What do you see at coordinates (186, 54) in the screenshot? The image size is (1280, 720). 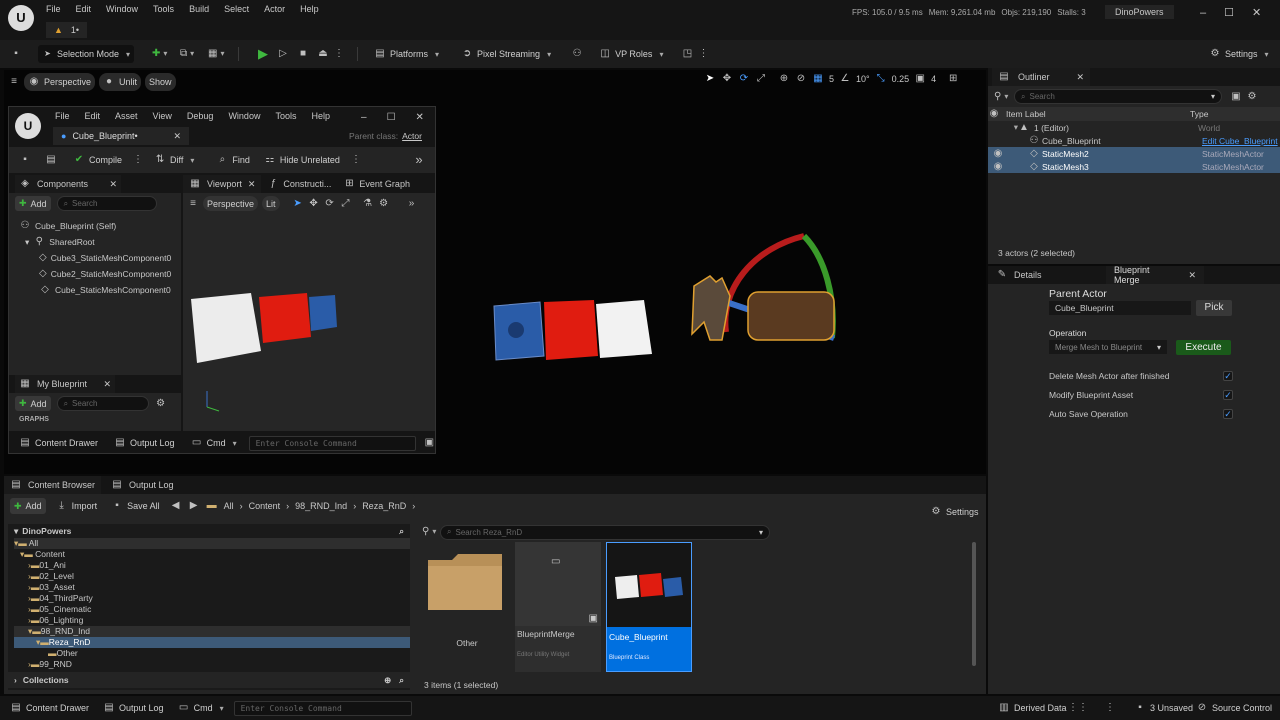 I see `blueprint-icon: ⧉` at bounding box center [186, 54].